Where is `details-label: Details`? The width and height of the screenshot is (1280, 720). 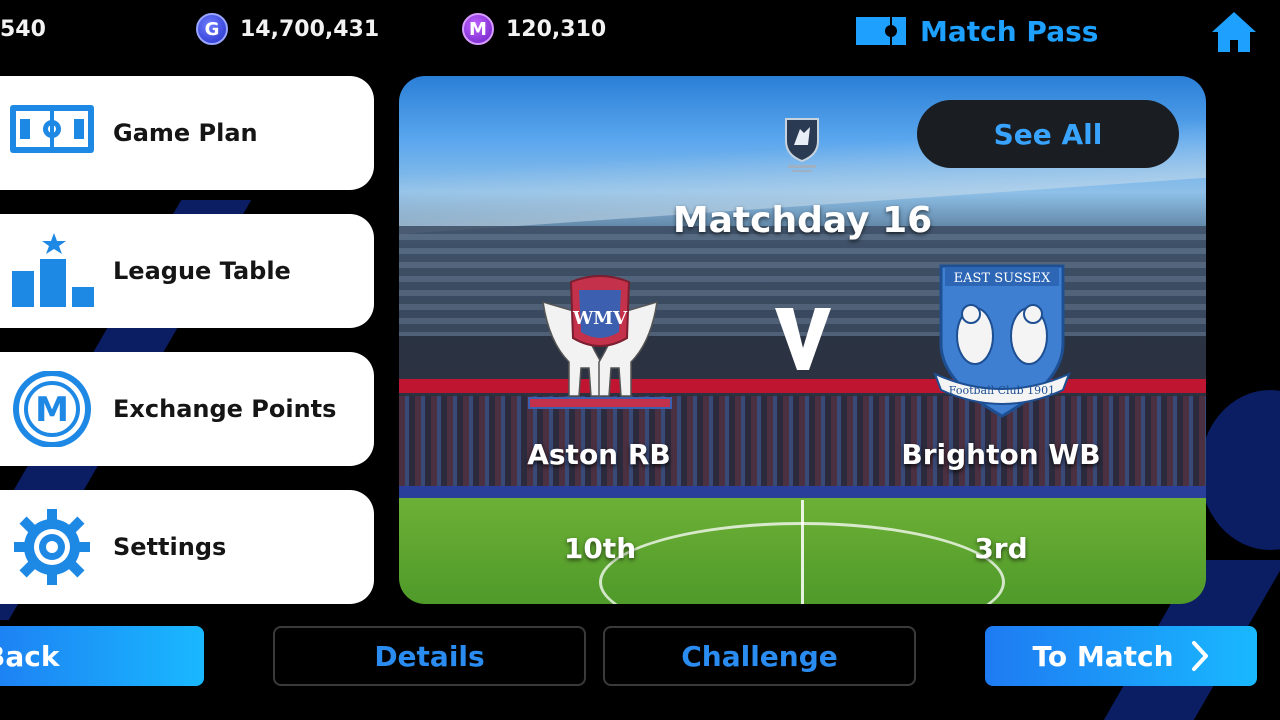 details-label: Details is located at coordinates (429, 656).